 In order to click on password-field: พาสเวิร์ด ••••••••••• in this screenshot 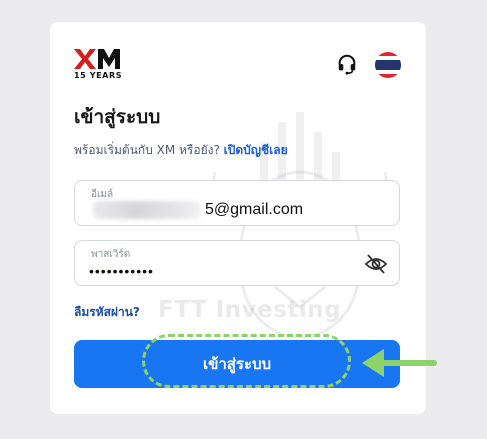, I will do `click(237, 263)`.